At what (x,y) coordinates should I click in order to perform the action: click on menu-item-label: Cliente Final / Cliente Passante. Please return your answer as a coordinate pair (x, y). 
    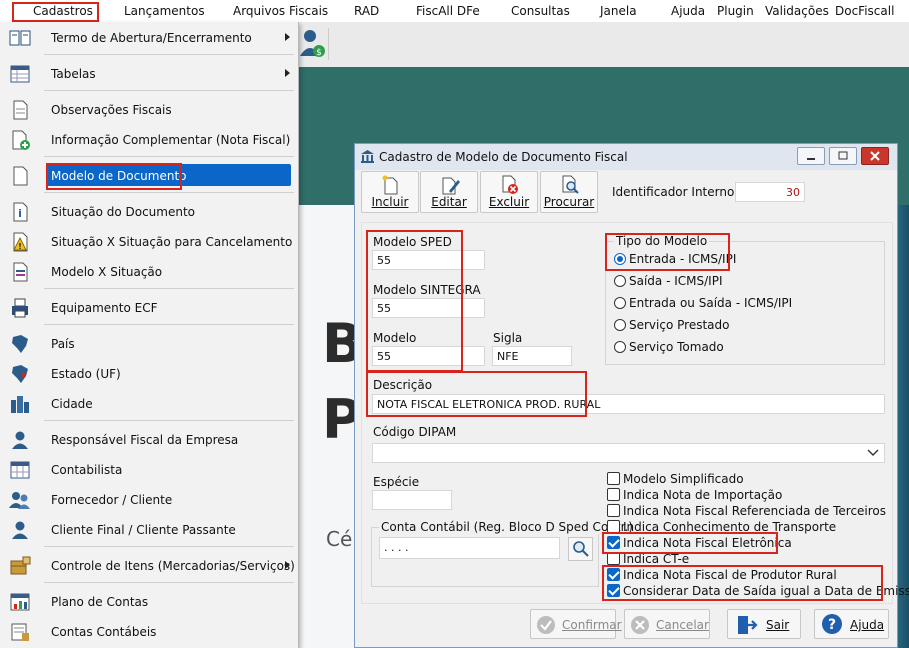
    Looking at the image, I should click on (143, 530).